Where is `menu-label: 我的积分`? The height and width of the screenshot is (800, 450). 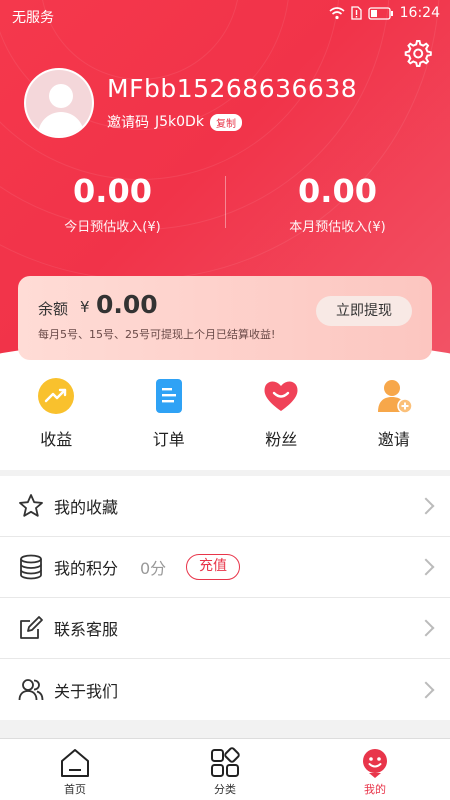 menu-label: 我的积分 is located at coordinates (86, 568).